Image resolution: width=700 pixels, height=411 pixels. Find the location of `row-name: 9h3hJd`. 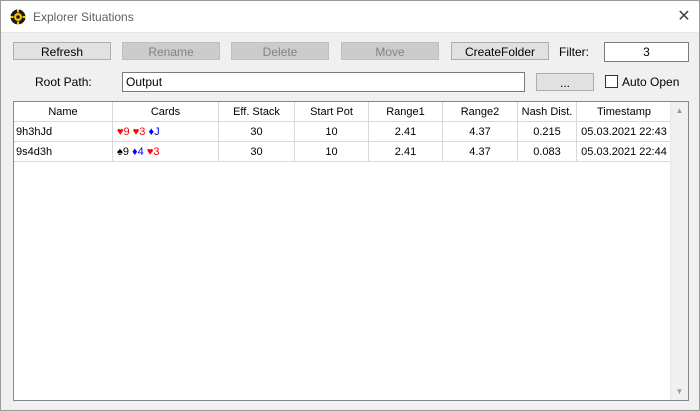

row-name: 9h3hJd is located at coordinates (63, 132).